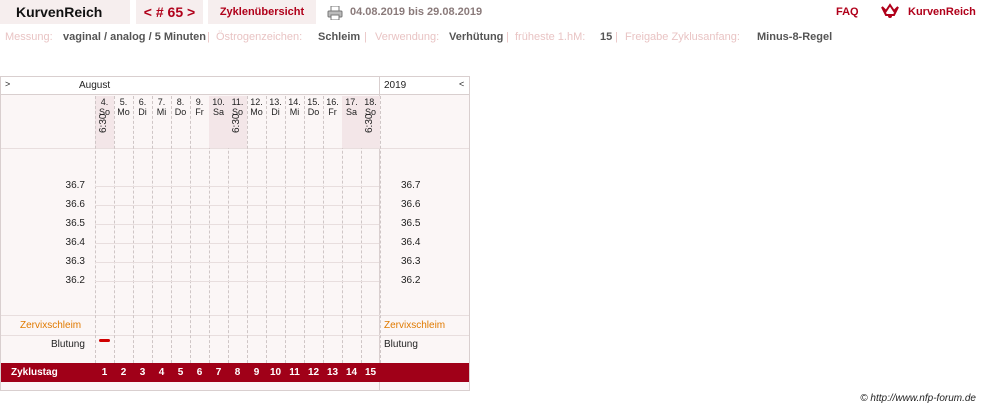 The image size is (981, 411). I want to click on temp-label-right: 36.4, so click(411, 242).